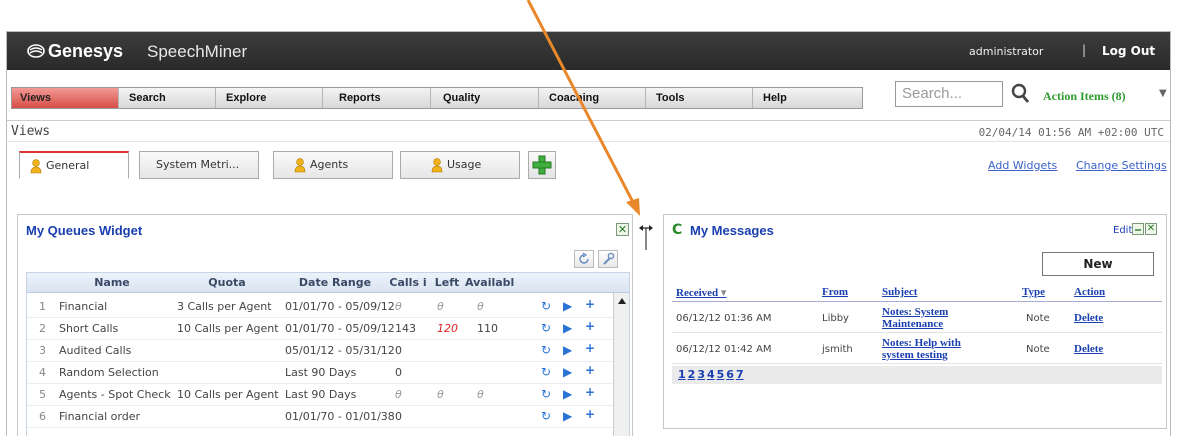 Image resolution: width=1193 pixels, height=436 pixels. Describe the element at coordinates (584, 259) in the screenshot. I see `refresh-button` at that location.